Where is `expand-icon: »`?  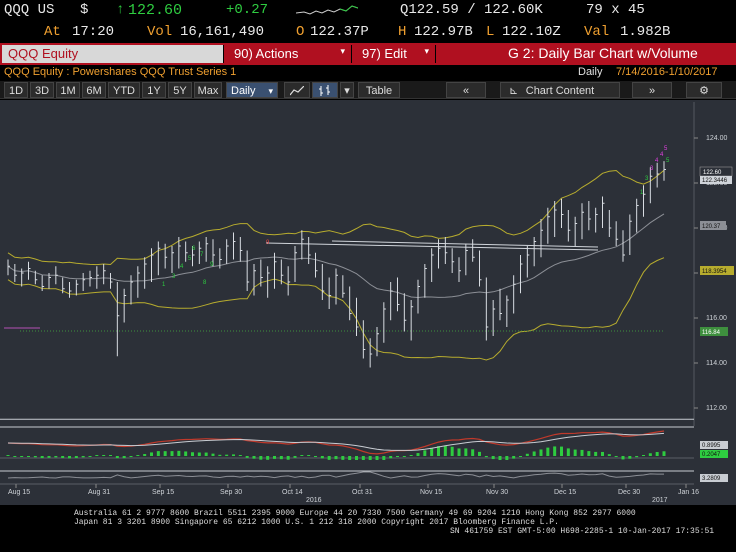
expand-icon: » is located at coordinates (652, 90).